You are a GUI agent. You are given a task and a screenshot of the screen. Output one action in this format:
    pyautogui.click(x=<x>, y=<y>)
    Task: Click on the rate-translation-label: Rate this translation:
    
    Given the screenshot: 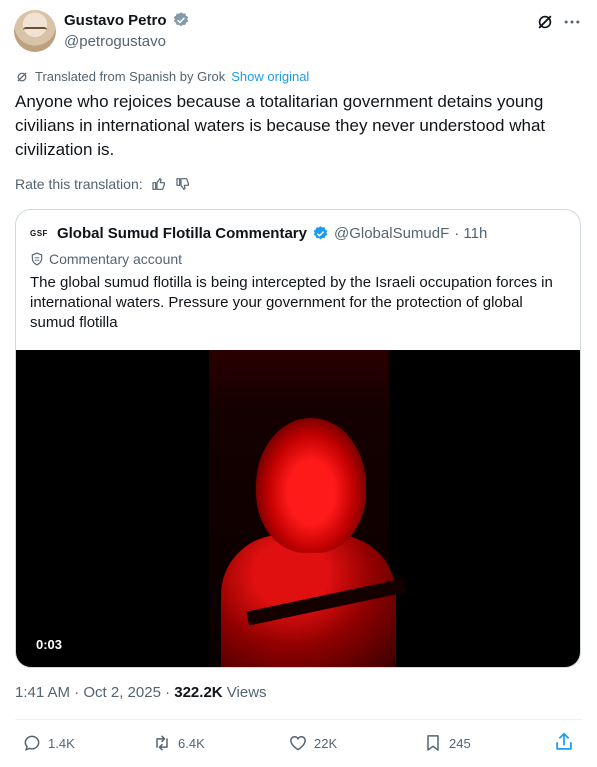 What is the action you would take?
    pyautogui.click(x=79, y=184)
    